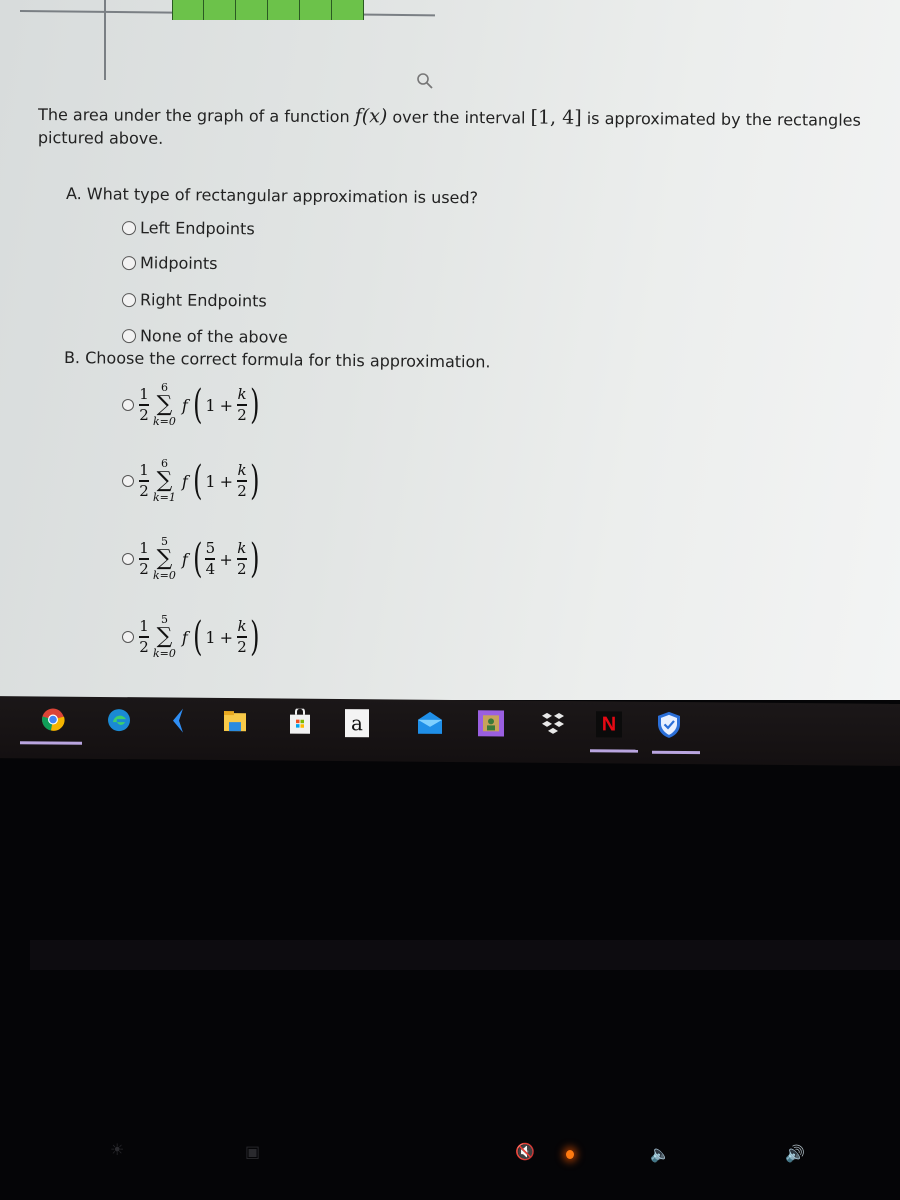 Image resolution: width=900 pixels, height=1200 pixels. Describe the element at coordinates (213, 336) in the screenshot. I see `option-label: None of the above` at that location.